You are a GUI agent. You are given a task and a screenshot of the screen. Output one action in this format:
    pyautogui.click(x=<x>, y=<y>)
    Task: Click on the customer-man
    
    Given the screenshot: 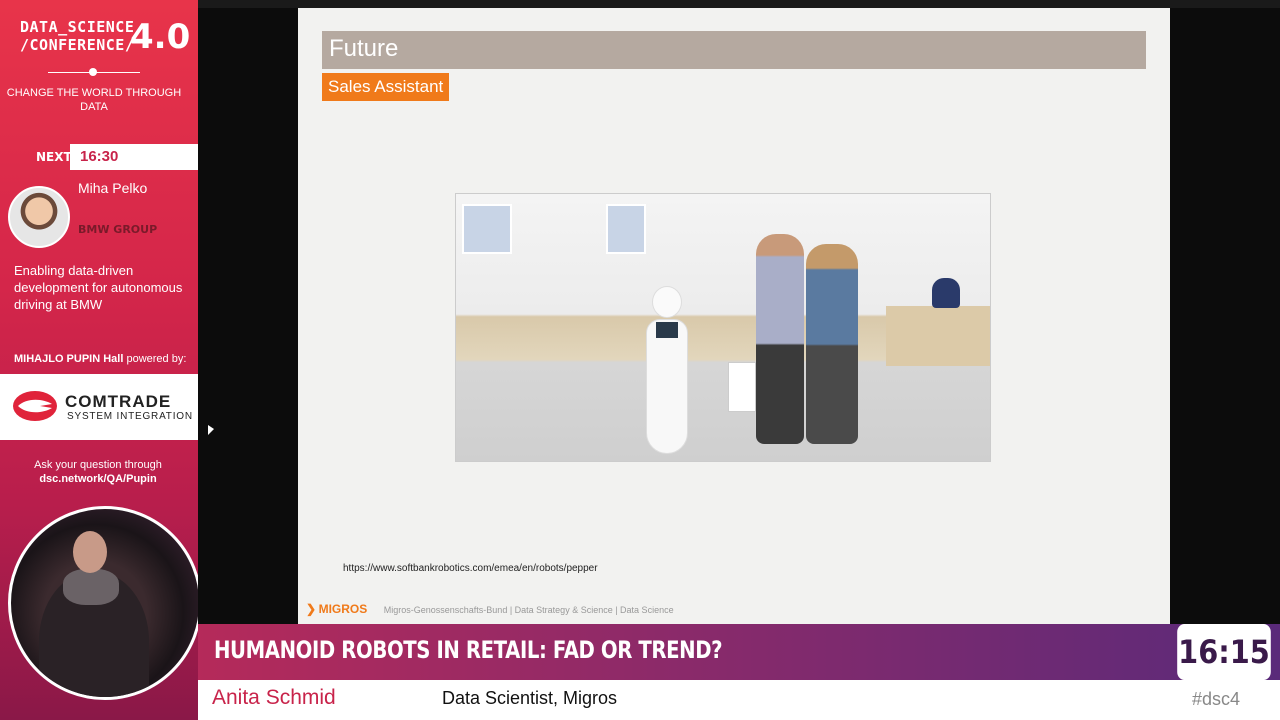 What is the action you would take?
    pyautogui.click(x=780, y=339)
    